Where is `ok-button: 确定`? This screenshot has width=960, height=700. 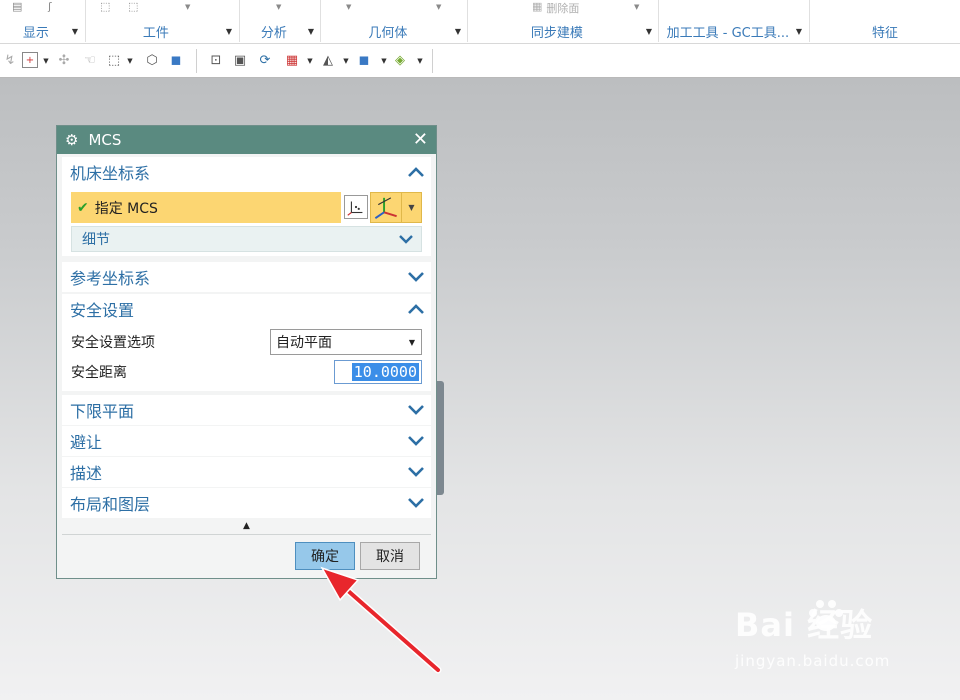
ok-button: 确定 is located at coordinates (325, 556).